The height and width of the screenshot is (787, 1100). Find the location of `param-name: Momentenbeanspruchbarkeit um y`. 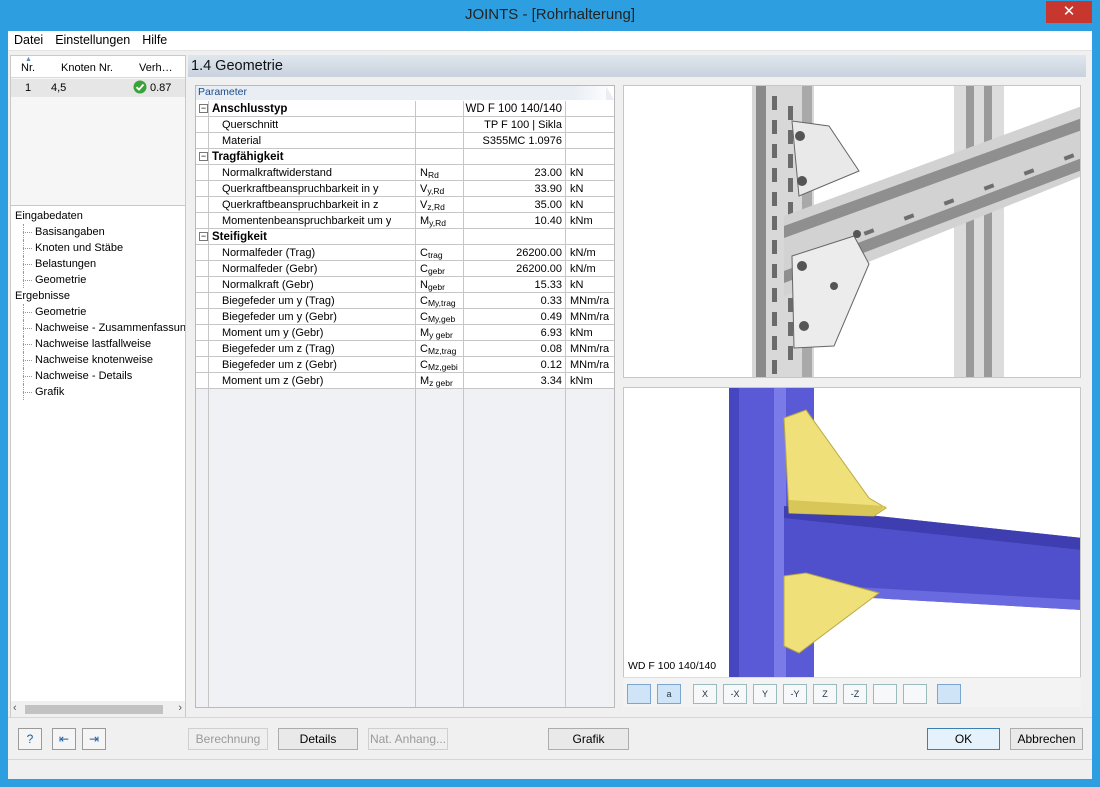

param-name: Momentenbeanspruchbarkeit um y is located at coordinates (307, 221).